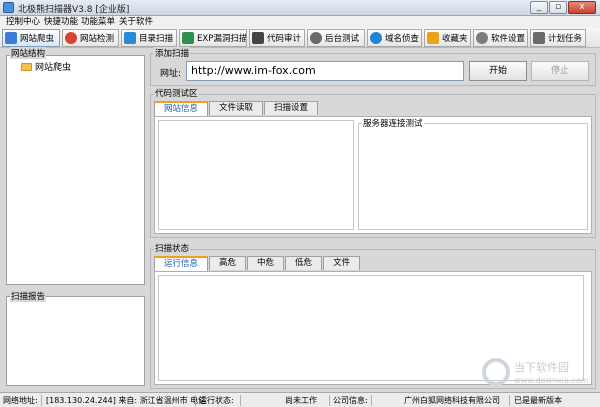 The height and width of the screenshot is (407, 600). Describe the element at coordinates (342, 263) in the screenshot. I see `tab-files: 文件` at that location.